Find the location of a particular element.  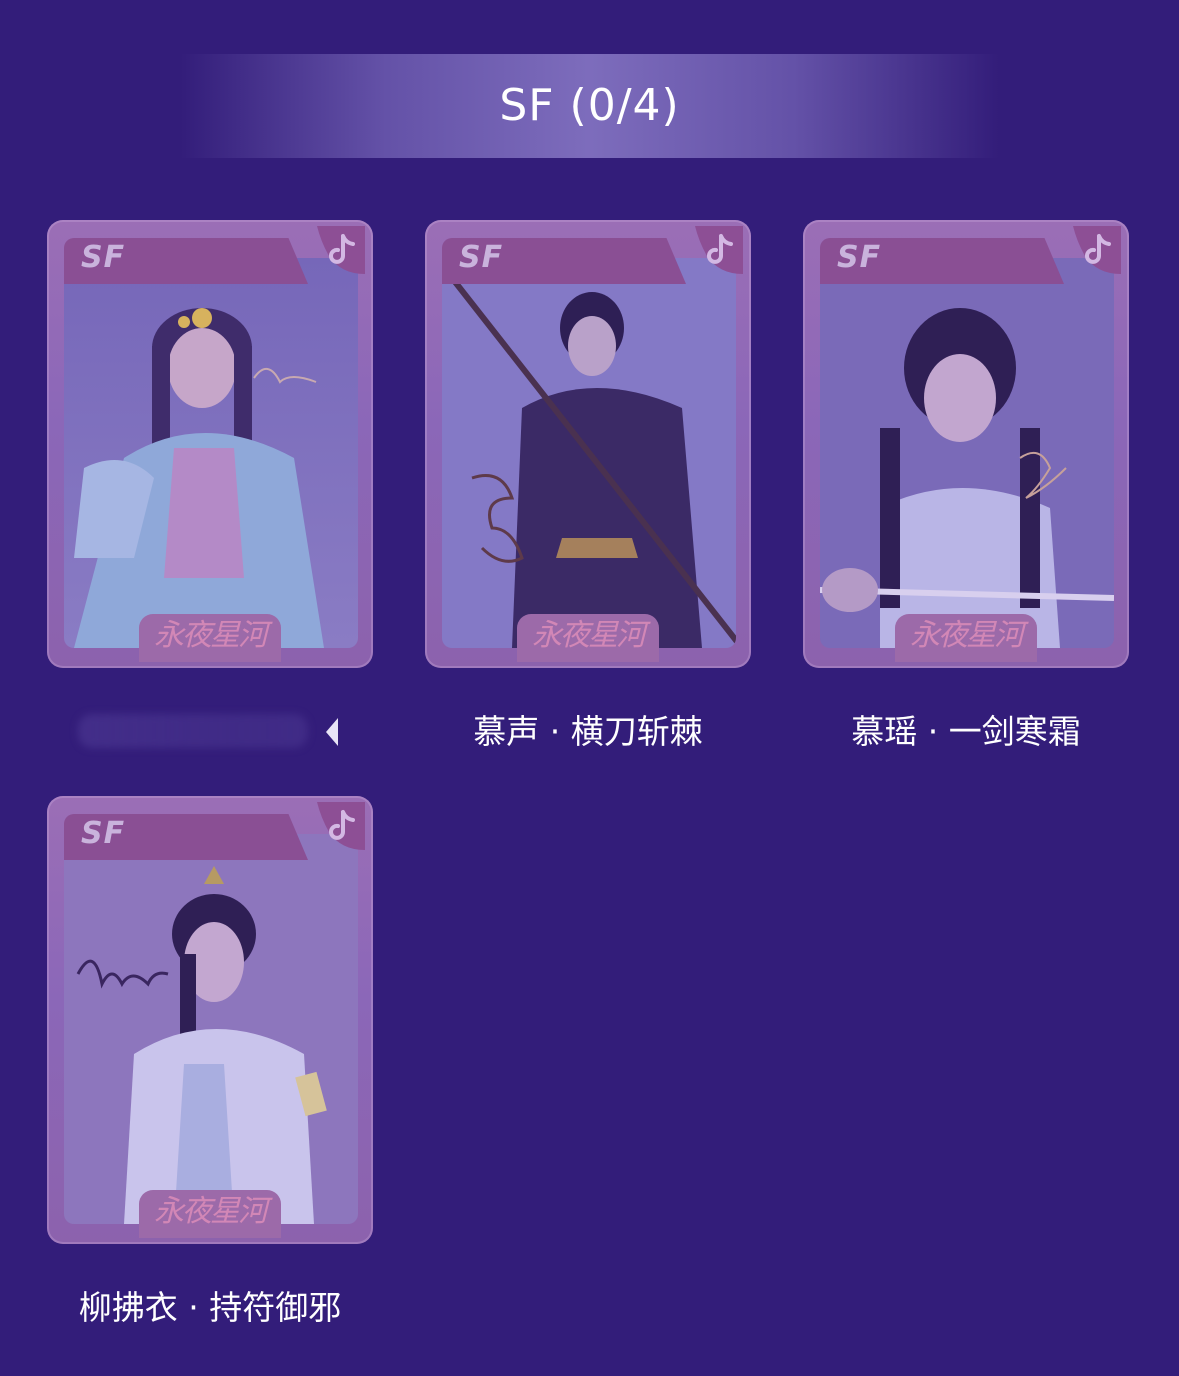

card-2-name: 慕声 · 横刀斩棘 is located at coordinates (588, 731).